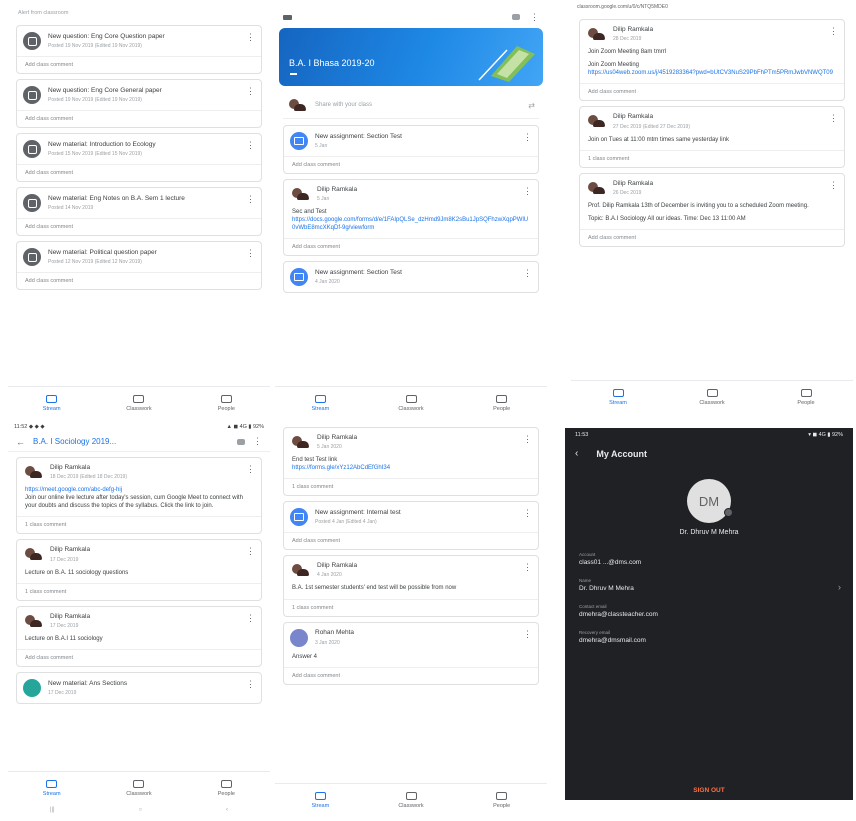 Image resolution: width=856 pixels, height=821 pixels. I want to click on back-button: ‹, so click(227, 812).